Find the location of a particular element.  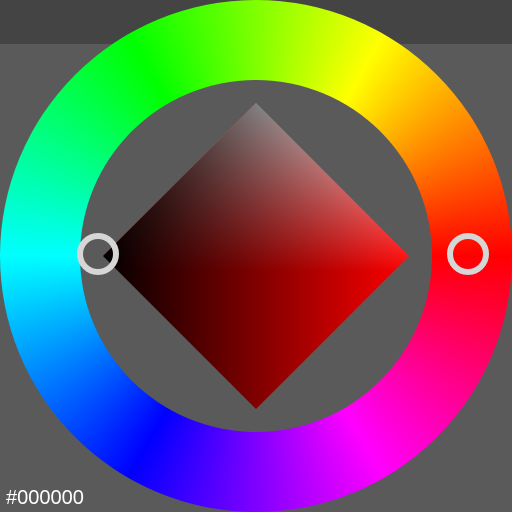

saturation-value-marker is located at coordinates (98, 254).